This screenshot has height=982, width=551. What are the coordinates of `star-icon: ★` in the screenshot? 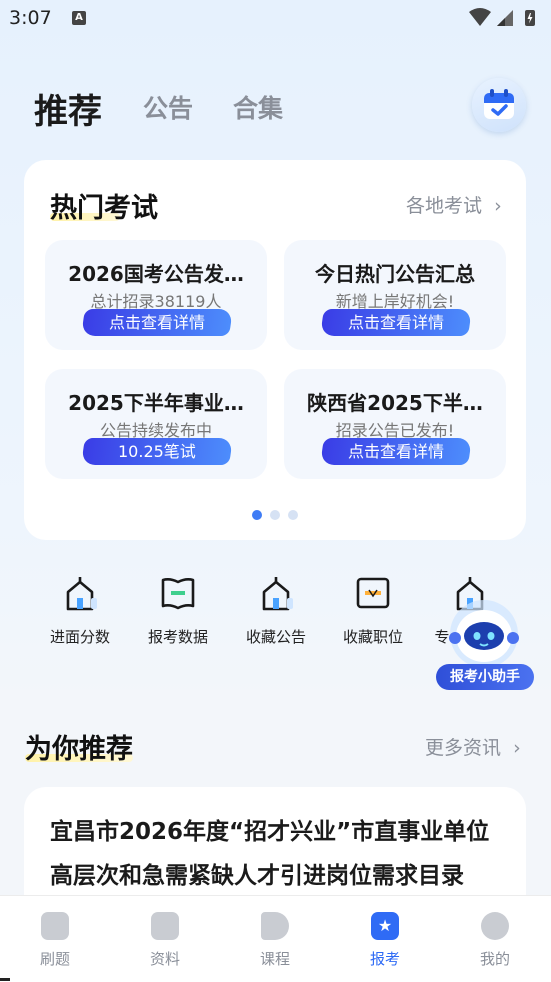 It's located at (385, 926).